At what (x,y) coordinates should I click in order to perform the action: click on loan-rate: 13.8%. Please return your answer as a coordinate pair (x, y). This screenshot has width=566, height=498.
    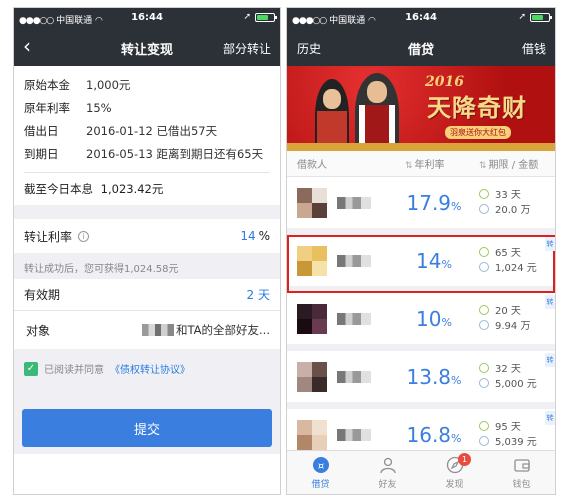
    Looking at the image, I should click on (434, 376).